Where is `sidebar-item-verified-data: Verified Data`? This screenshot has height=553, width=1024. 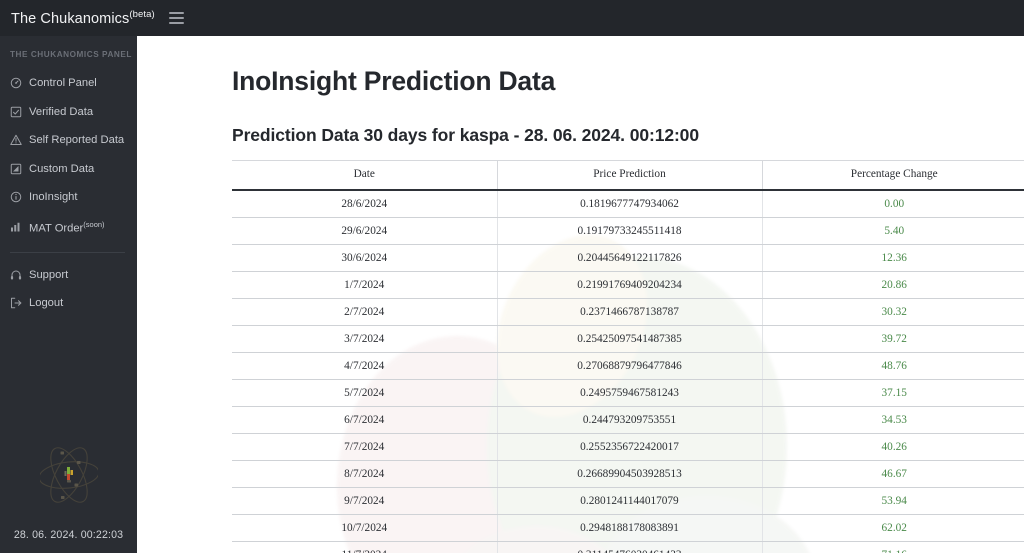 sidebar-item-verified-data: Verified Data is located at coordinates (68, 112).